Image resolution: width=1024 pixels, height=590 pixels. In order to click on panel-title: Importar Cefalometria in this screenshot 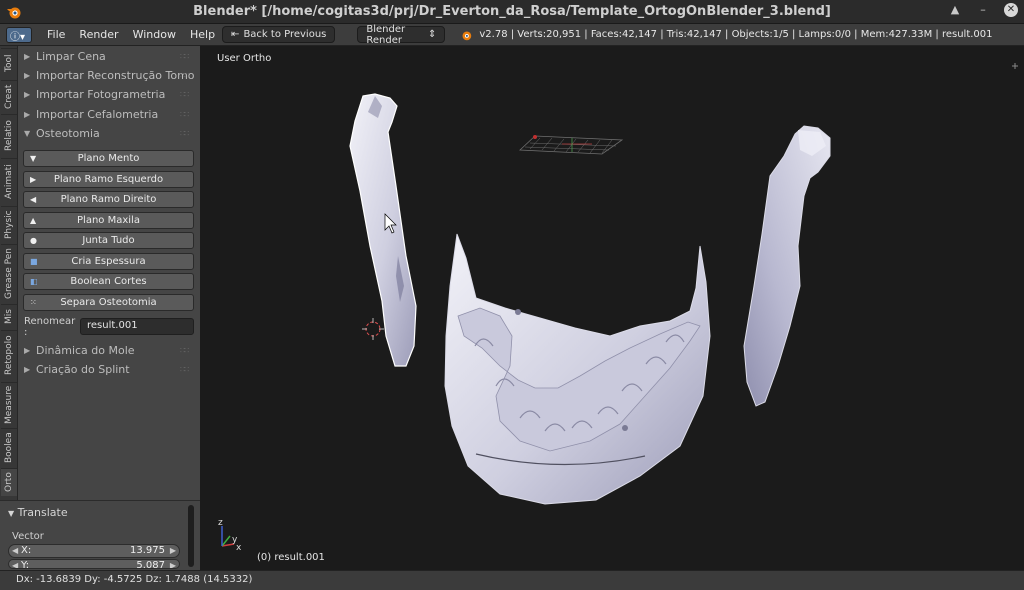, I will do `click(97, 114)`.